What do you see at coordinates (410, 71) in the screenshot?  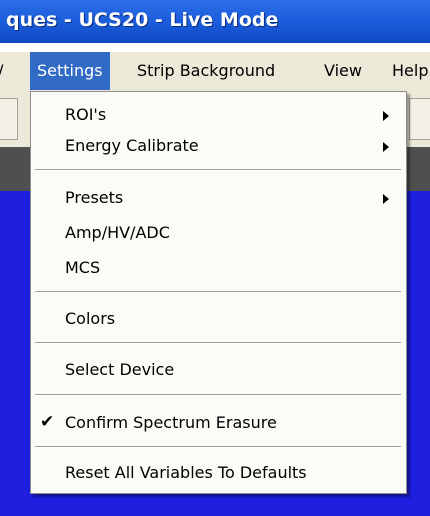 I see `menu-help-partial: Help` at bounding box center [410, 71].